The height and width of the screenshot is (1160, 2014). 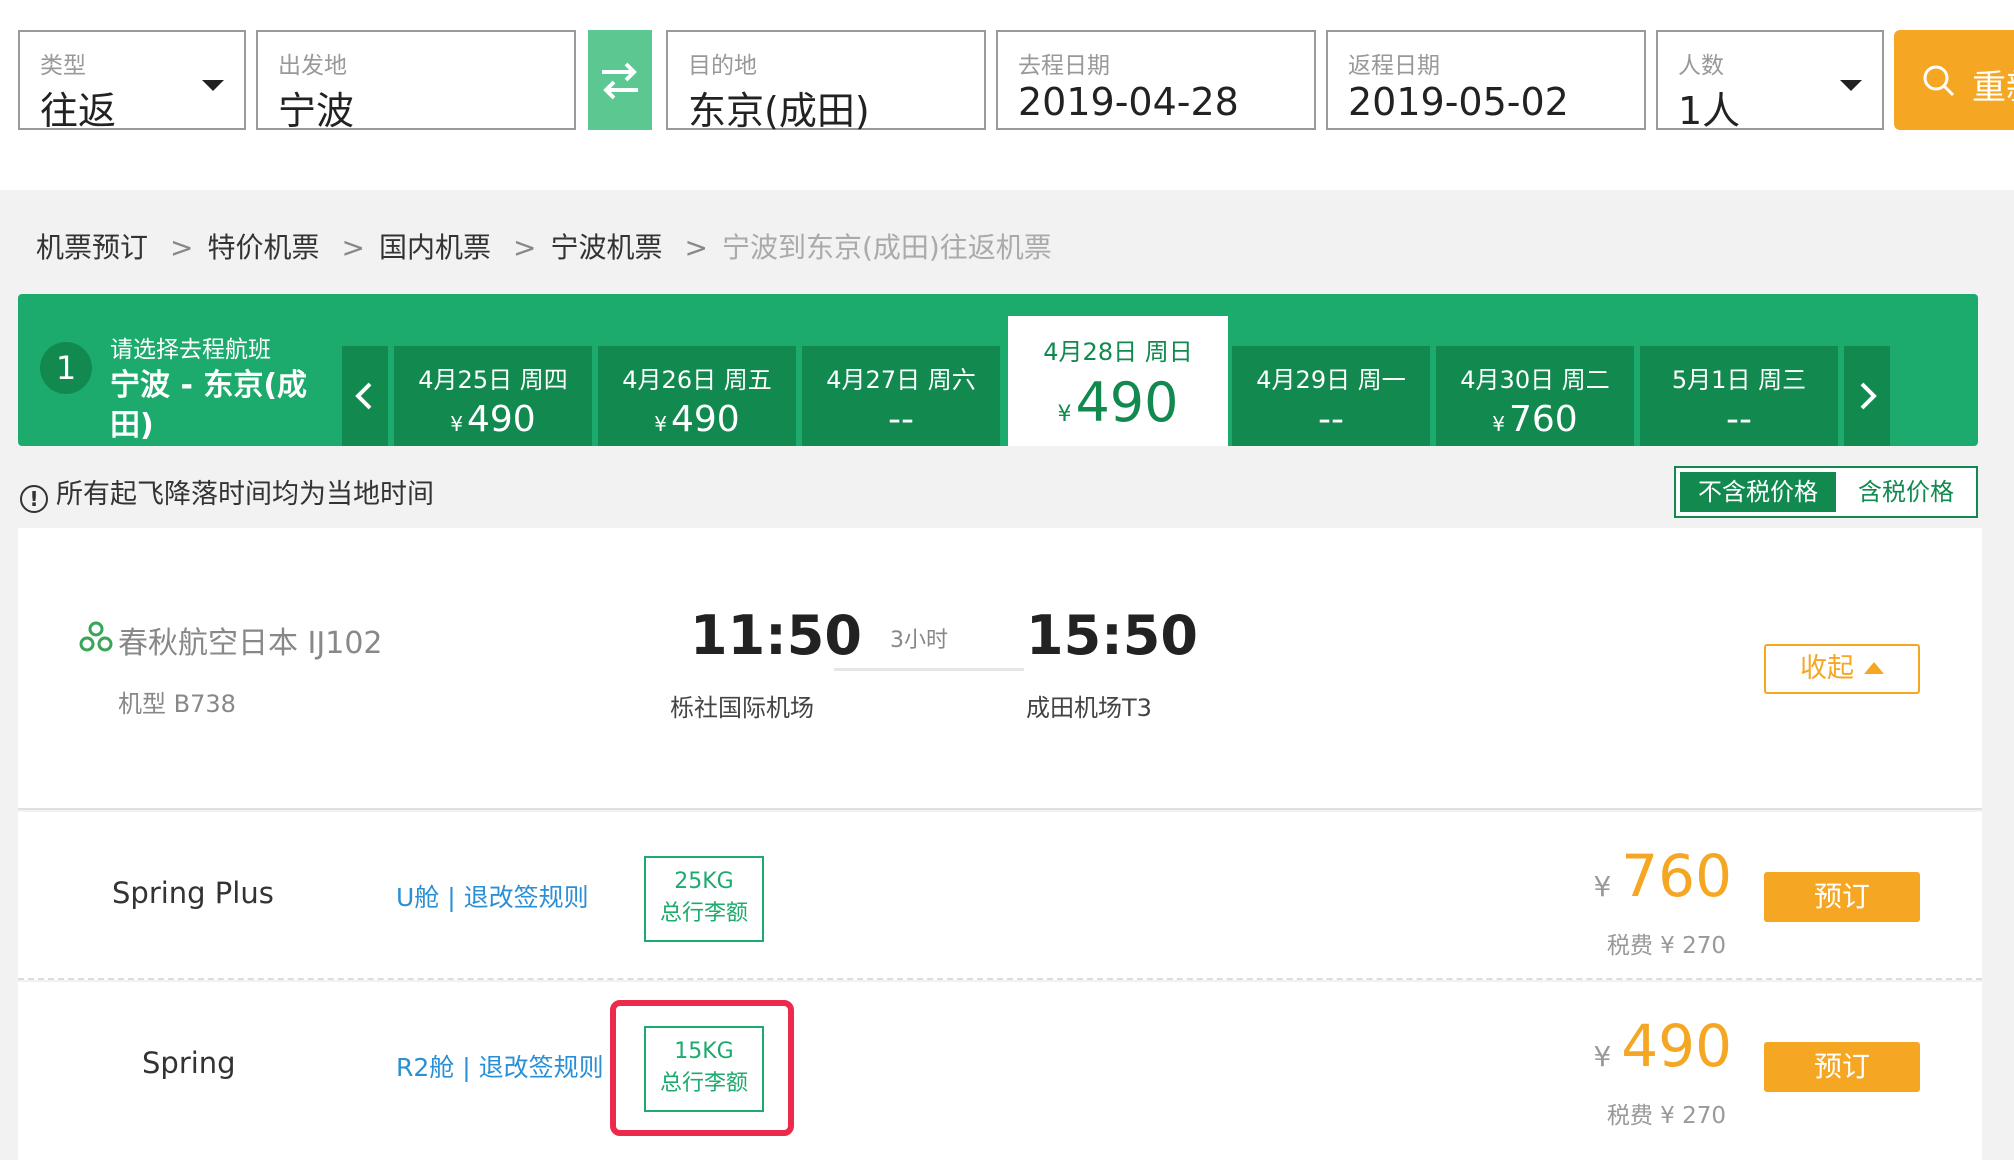 I want to click on breadcrumb-item: 特价机票, so click(x=263, y=246).